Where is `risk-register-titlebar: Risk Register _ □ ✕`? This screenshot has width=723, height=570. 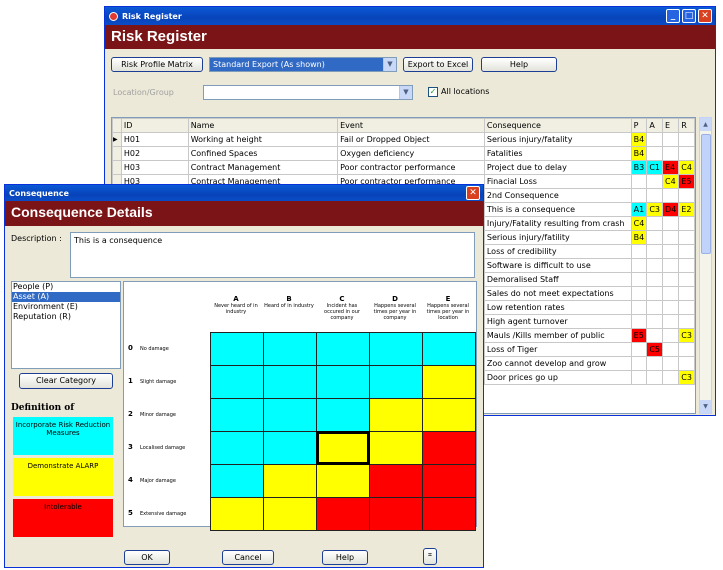 risk-register-titlebar: Risk Register _ □ ✕ is located at coordinates (410, 16).